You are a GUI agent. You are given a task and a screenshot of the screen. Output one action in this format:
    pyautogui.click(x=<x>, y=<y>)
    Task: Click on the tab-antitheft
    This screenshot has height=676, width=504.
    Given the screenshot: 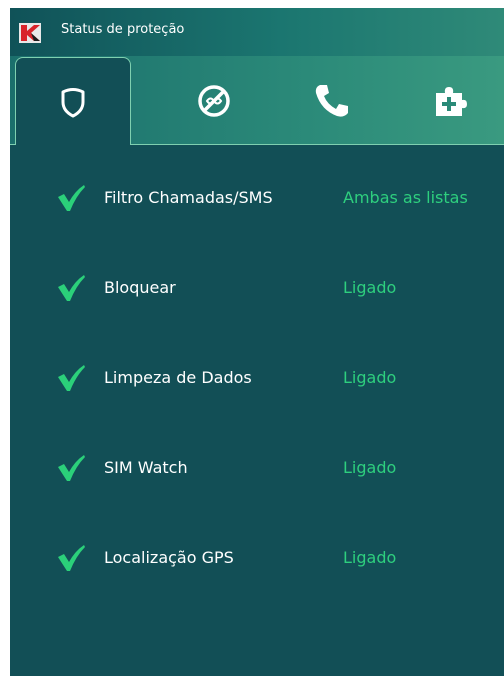 What is the action you would take?
    pyautogui.click(x=214, y=101)
    